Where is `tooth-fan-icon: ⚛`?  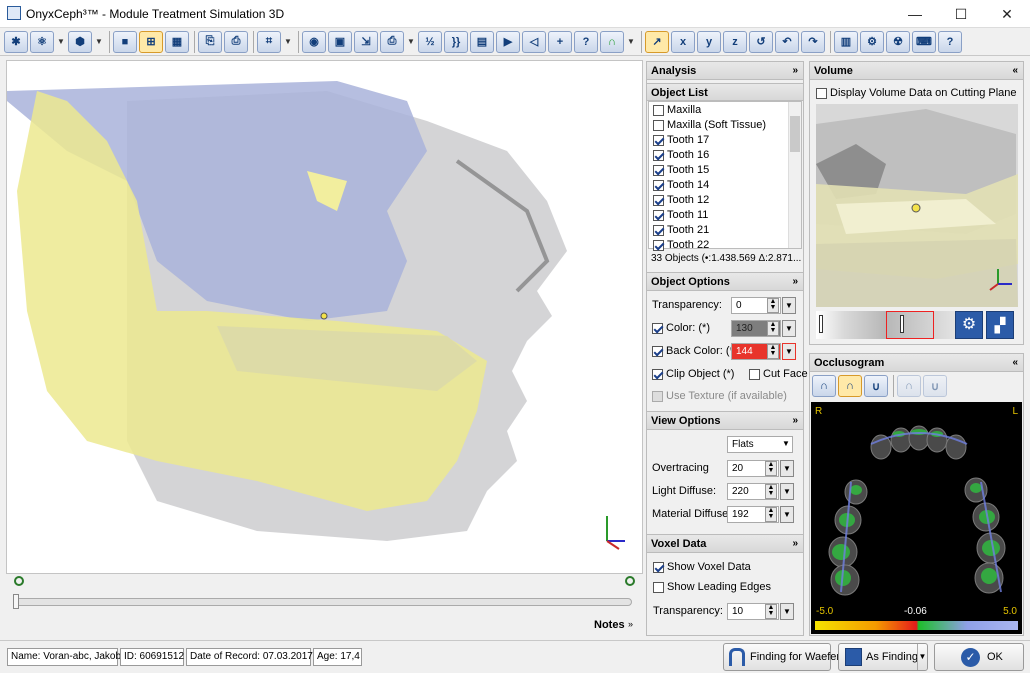
tooth-fan-icon: ⚛ is located at coordinates (42, 41).